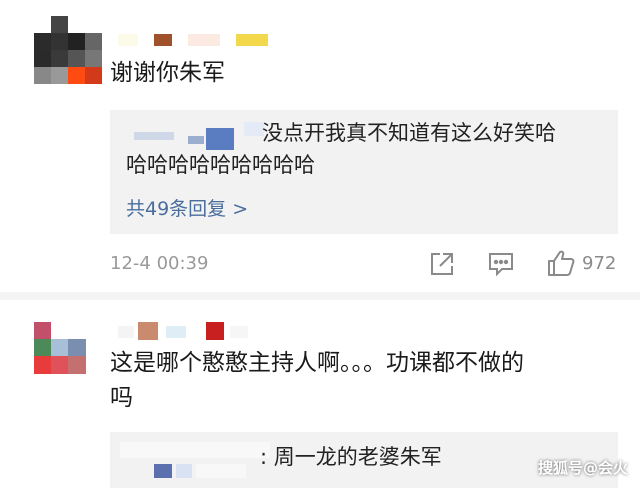 Image resolution: width=640 pixels, height=488 pixels. Describe the element at coordinates (187, 207) in the screenshot. I see `reply-count-link: 共49条回复 >` at that location.